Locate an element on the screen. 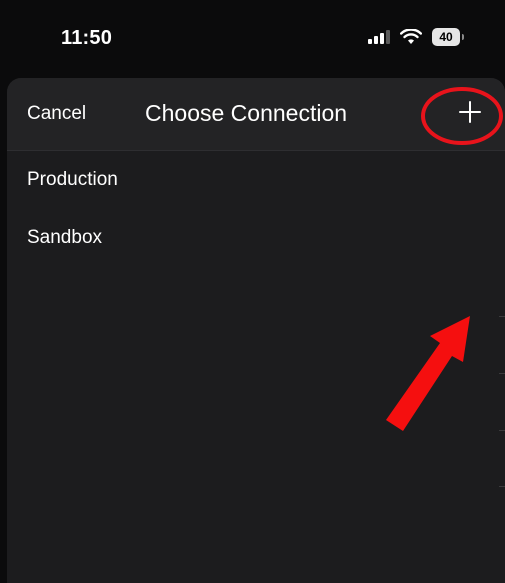 The width and height of the screenshot is (505, 583). connection-item-production: Production is located at coordinates (72, 180).